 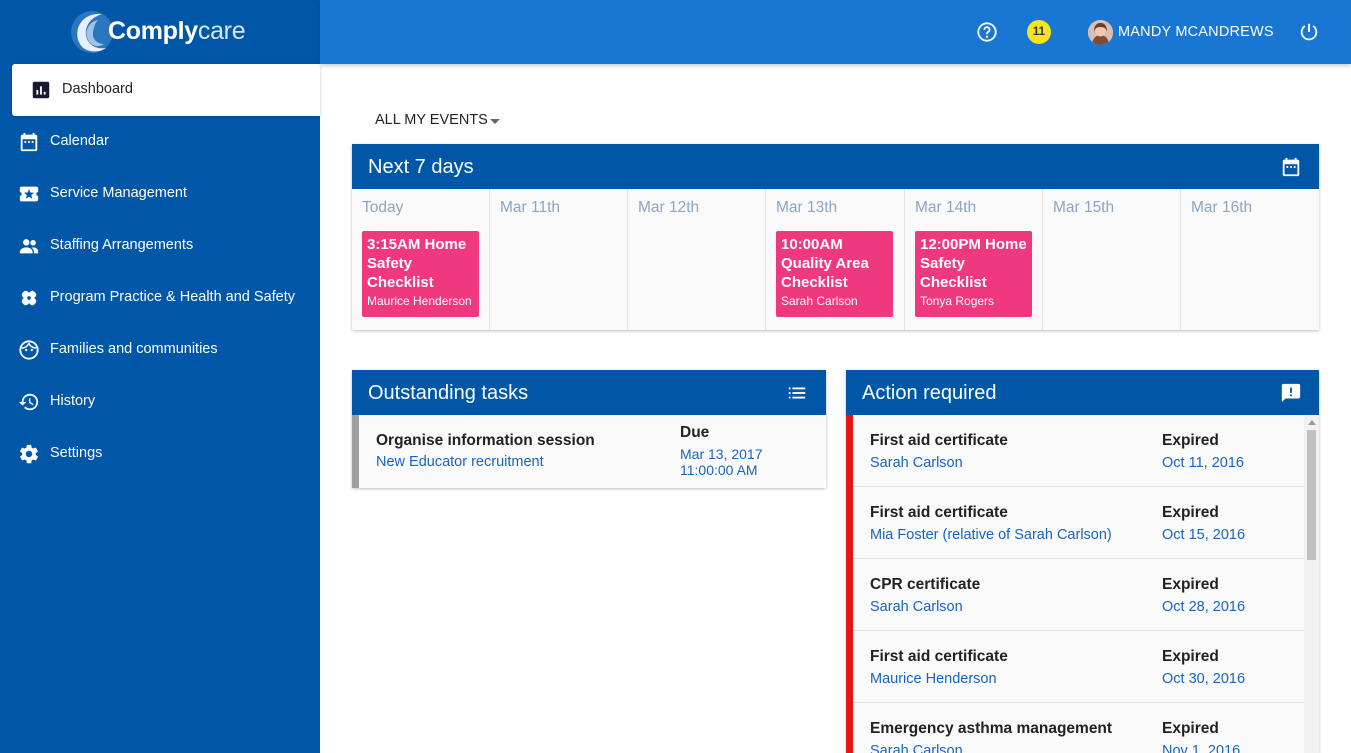 What do you see at coordinates (797, 393) in the screenshot?
I see `list-icon` at bounding box center [797, 393].